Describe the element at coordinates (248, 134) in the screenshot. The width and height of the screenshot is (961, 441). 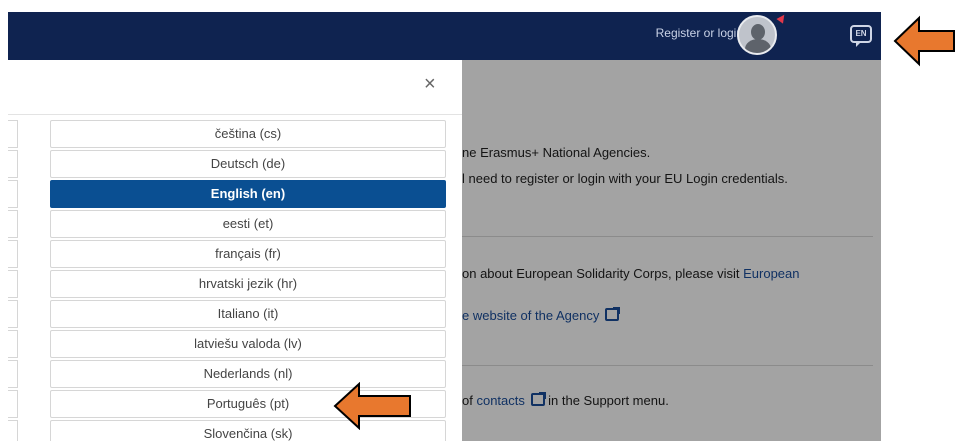
I see `language-option: čeština (cs)` at that location.